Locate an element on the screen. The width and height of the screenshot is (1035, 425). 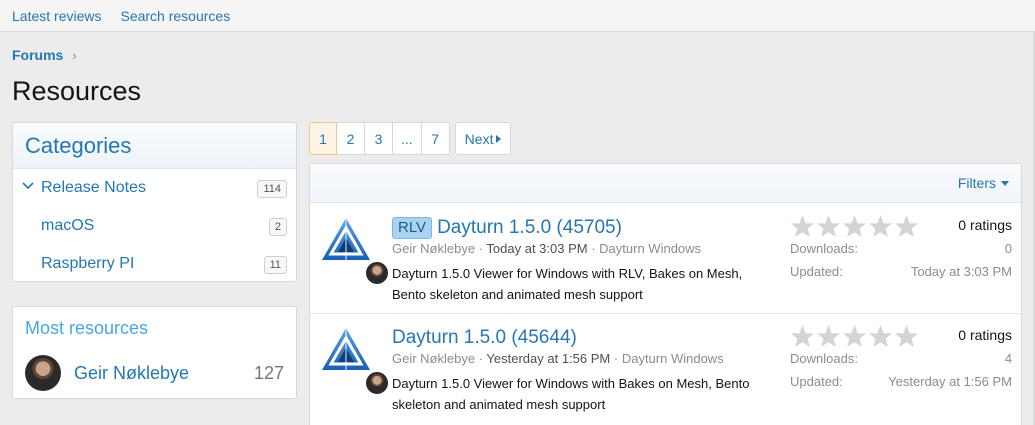
downloads-value: 4 is located at coordinates (1008, 358).